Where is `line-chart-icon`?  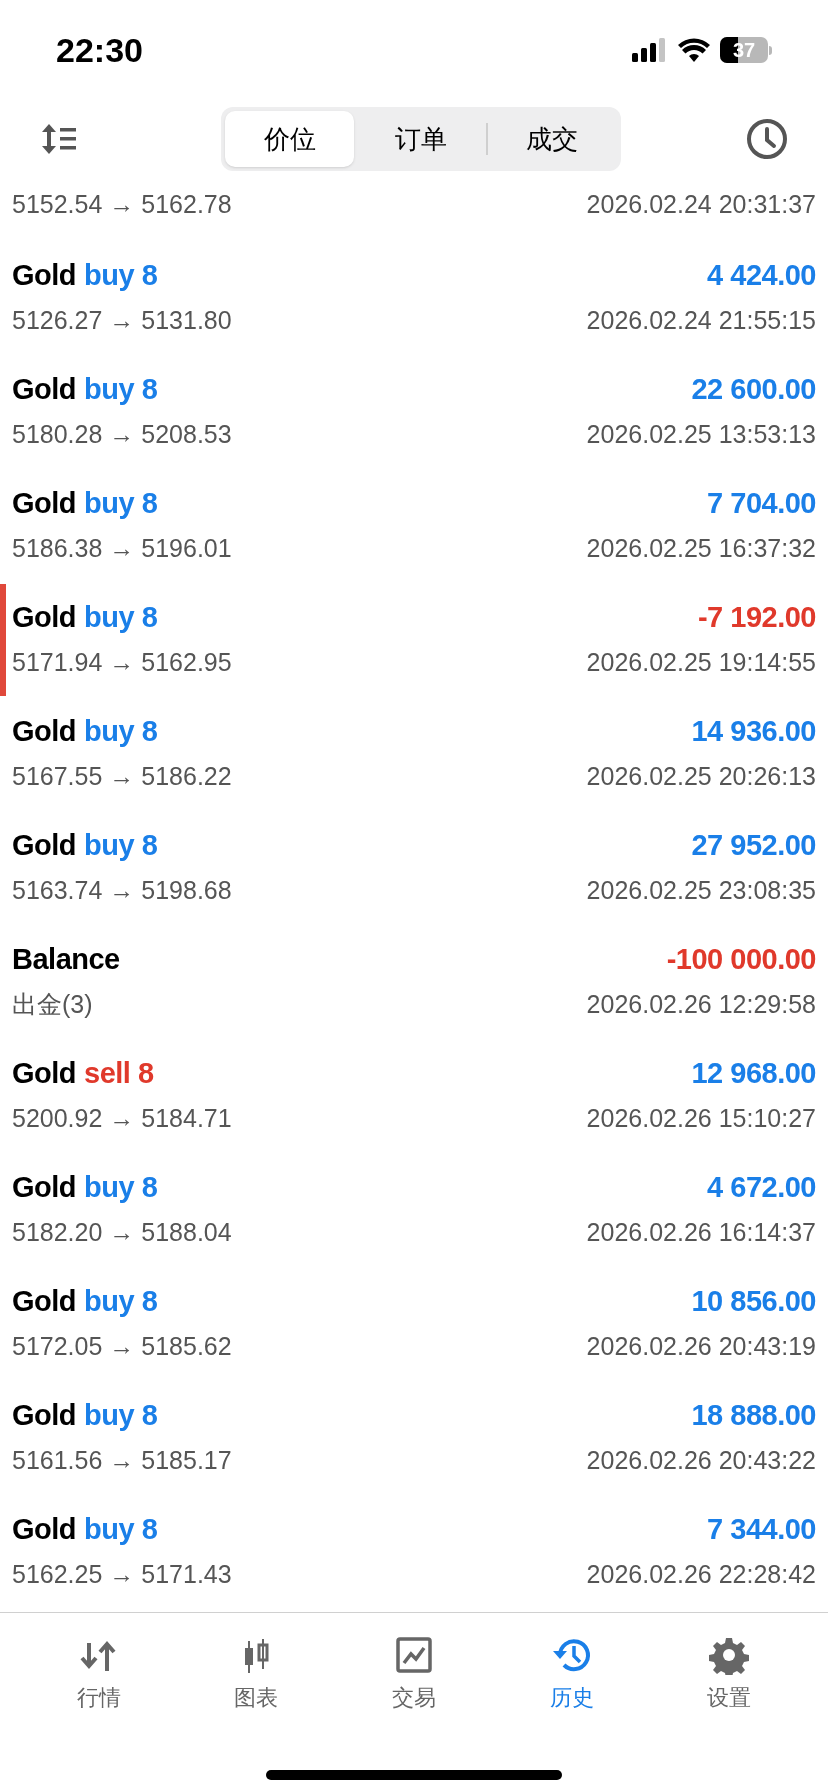
line-chart-icon is located at coordinates (414, 1655).